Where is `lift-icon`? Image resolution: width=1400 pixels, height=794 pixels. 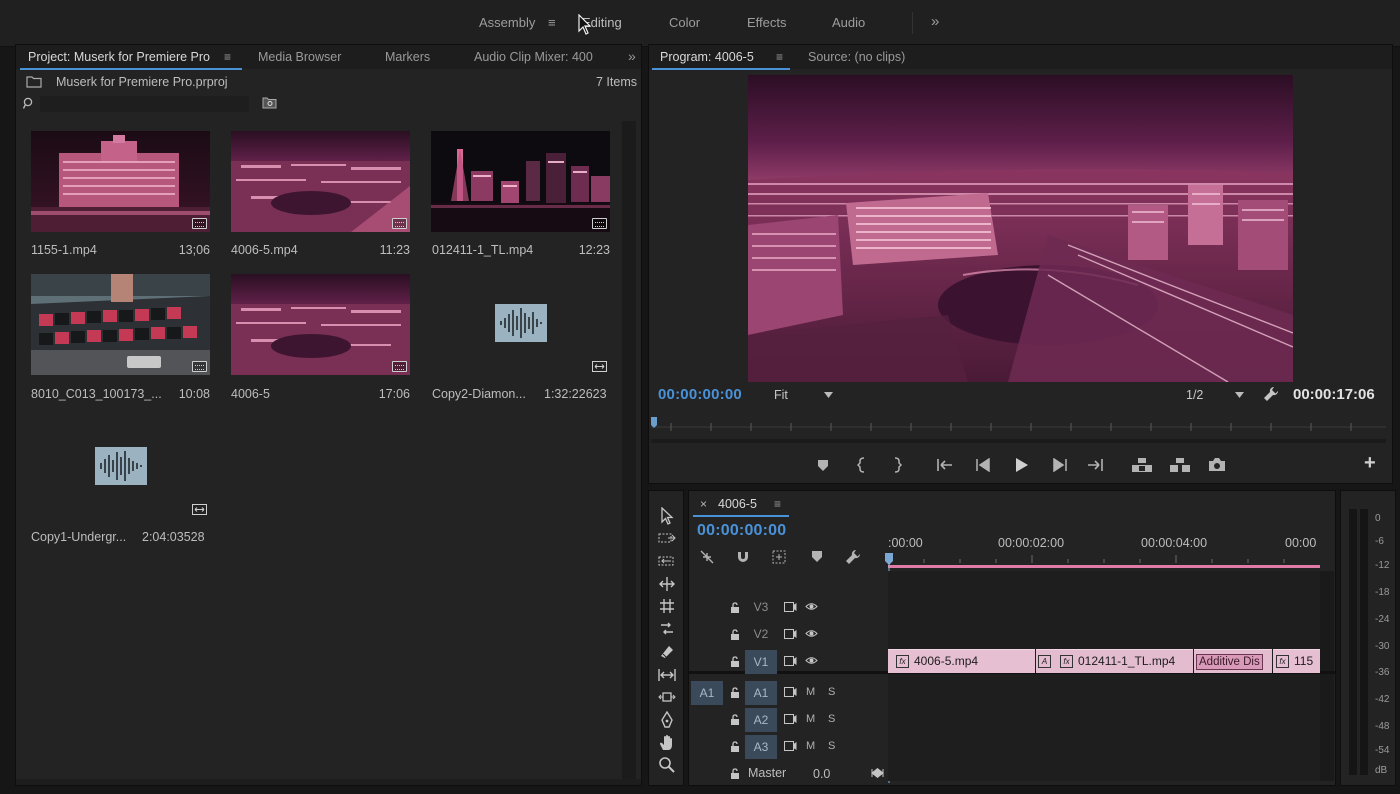
lift-icon is located at coordinates (1142, 465).